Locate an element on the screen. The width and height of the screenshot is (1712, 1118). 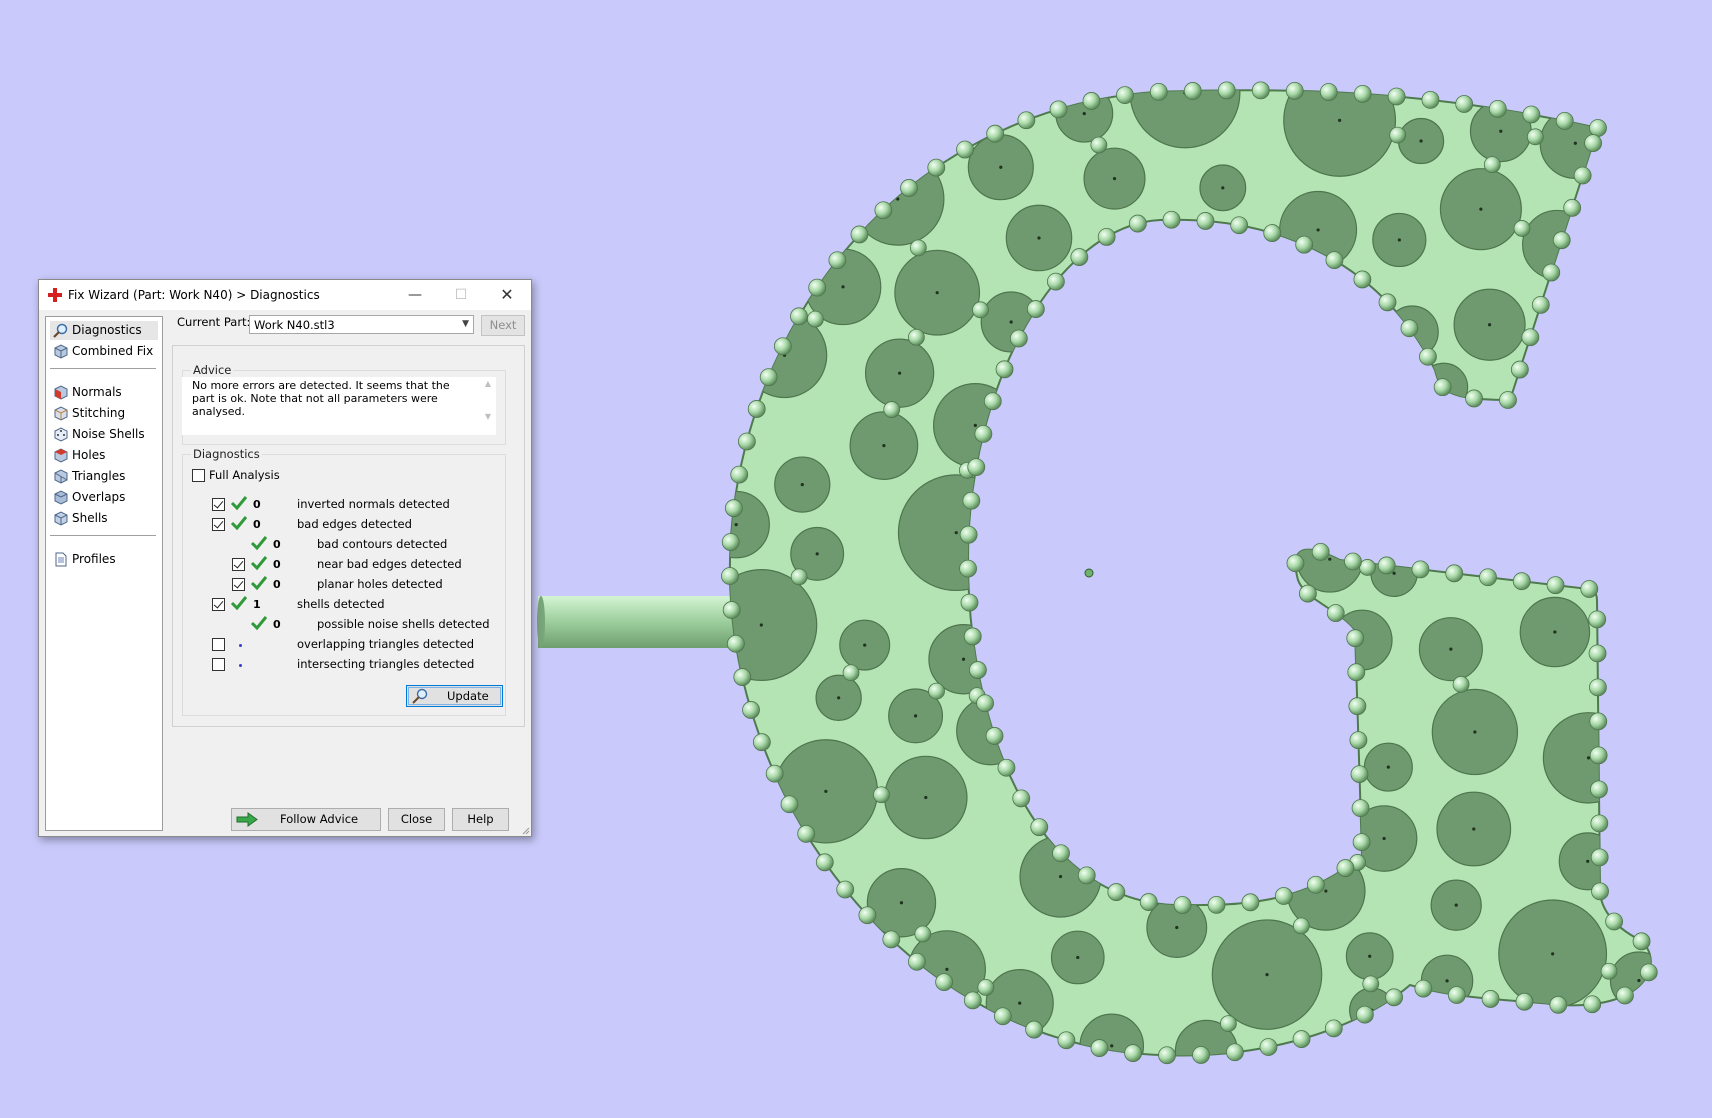
bad-contours-count: 0 is located at coordinates (277, 544).